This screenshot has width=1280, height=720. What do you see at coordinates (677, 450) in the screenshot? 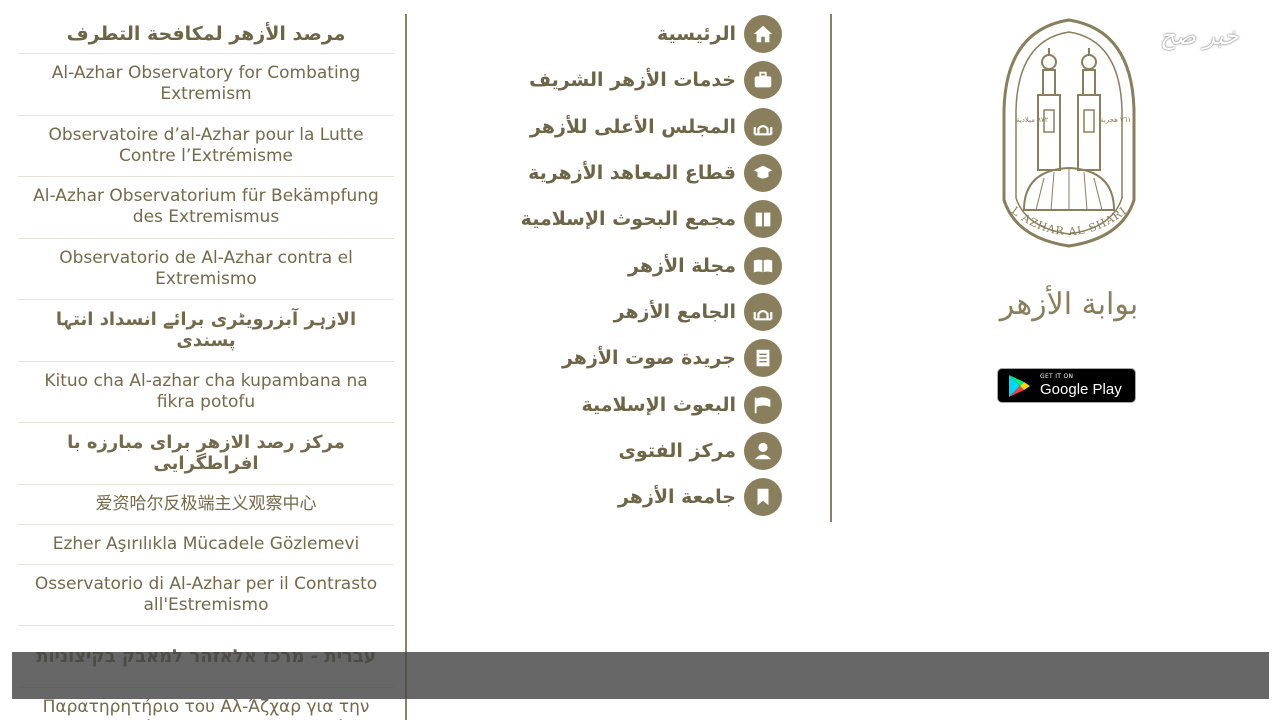
I see `nav-item-label: مركز الفتوى` at bounding box center [677, 450].